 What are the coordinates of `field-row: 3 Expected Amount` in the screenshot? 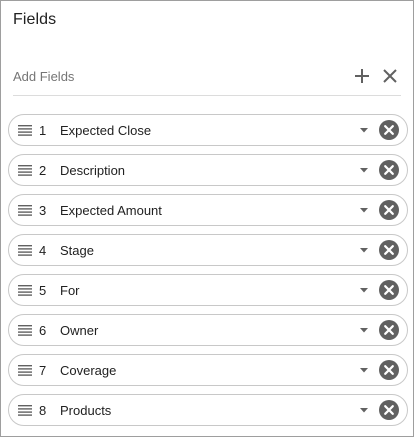 It's located at (208, 210).